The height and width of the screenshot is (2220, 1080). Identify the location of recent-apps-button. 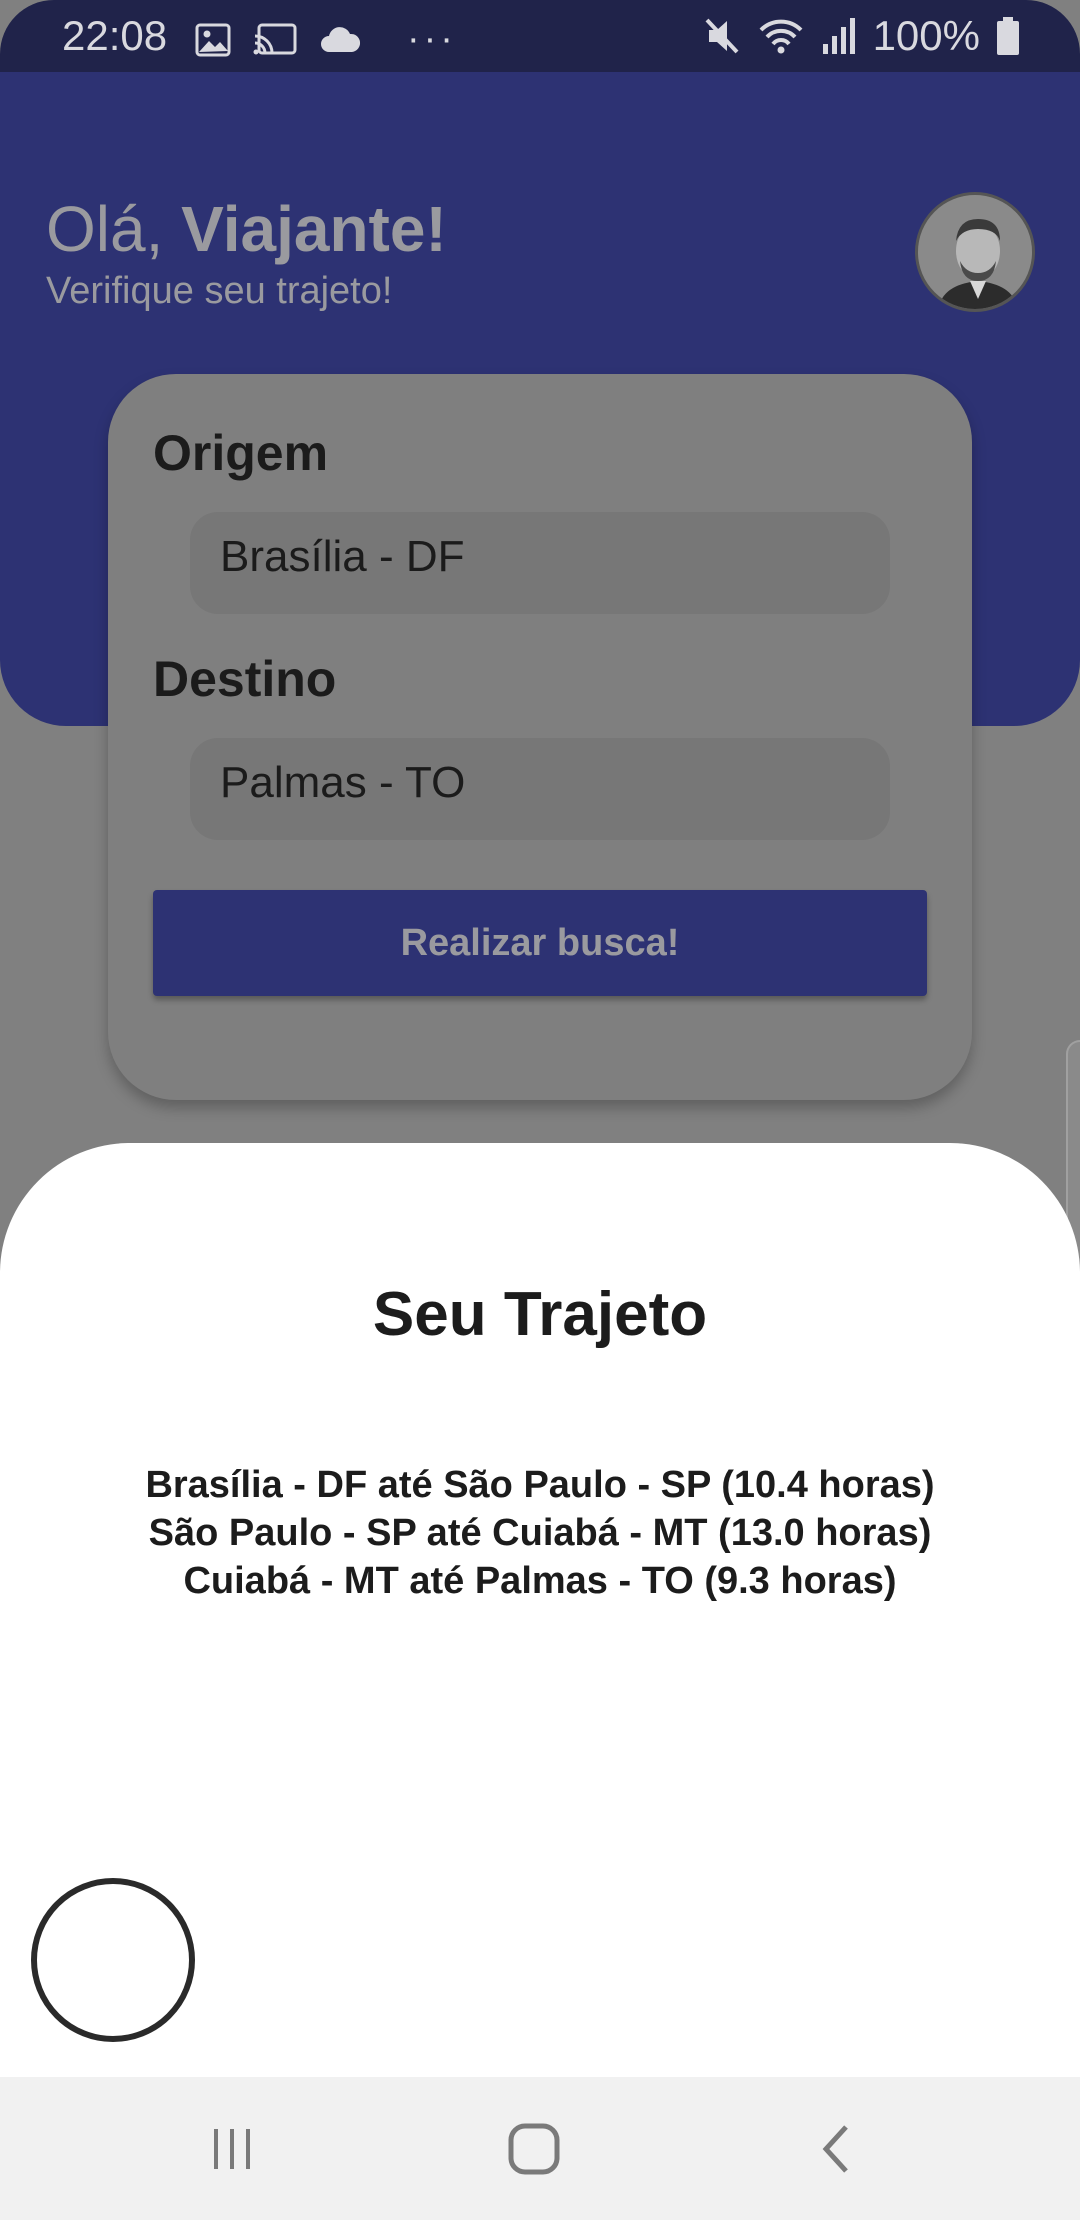
(232, 2149).